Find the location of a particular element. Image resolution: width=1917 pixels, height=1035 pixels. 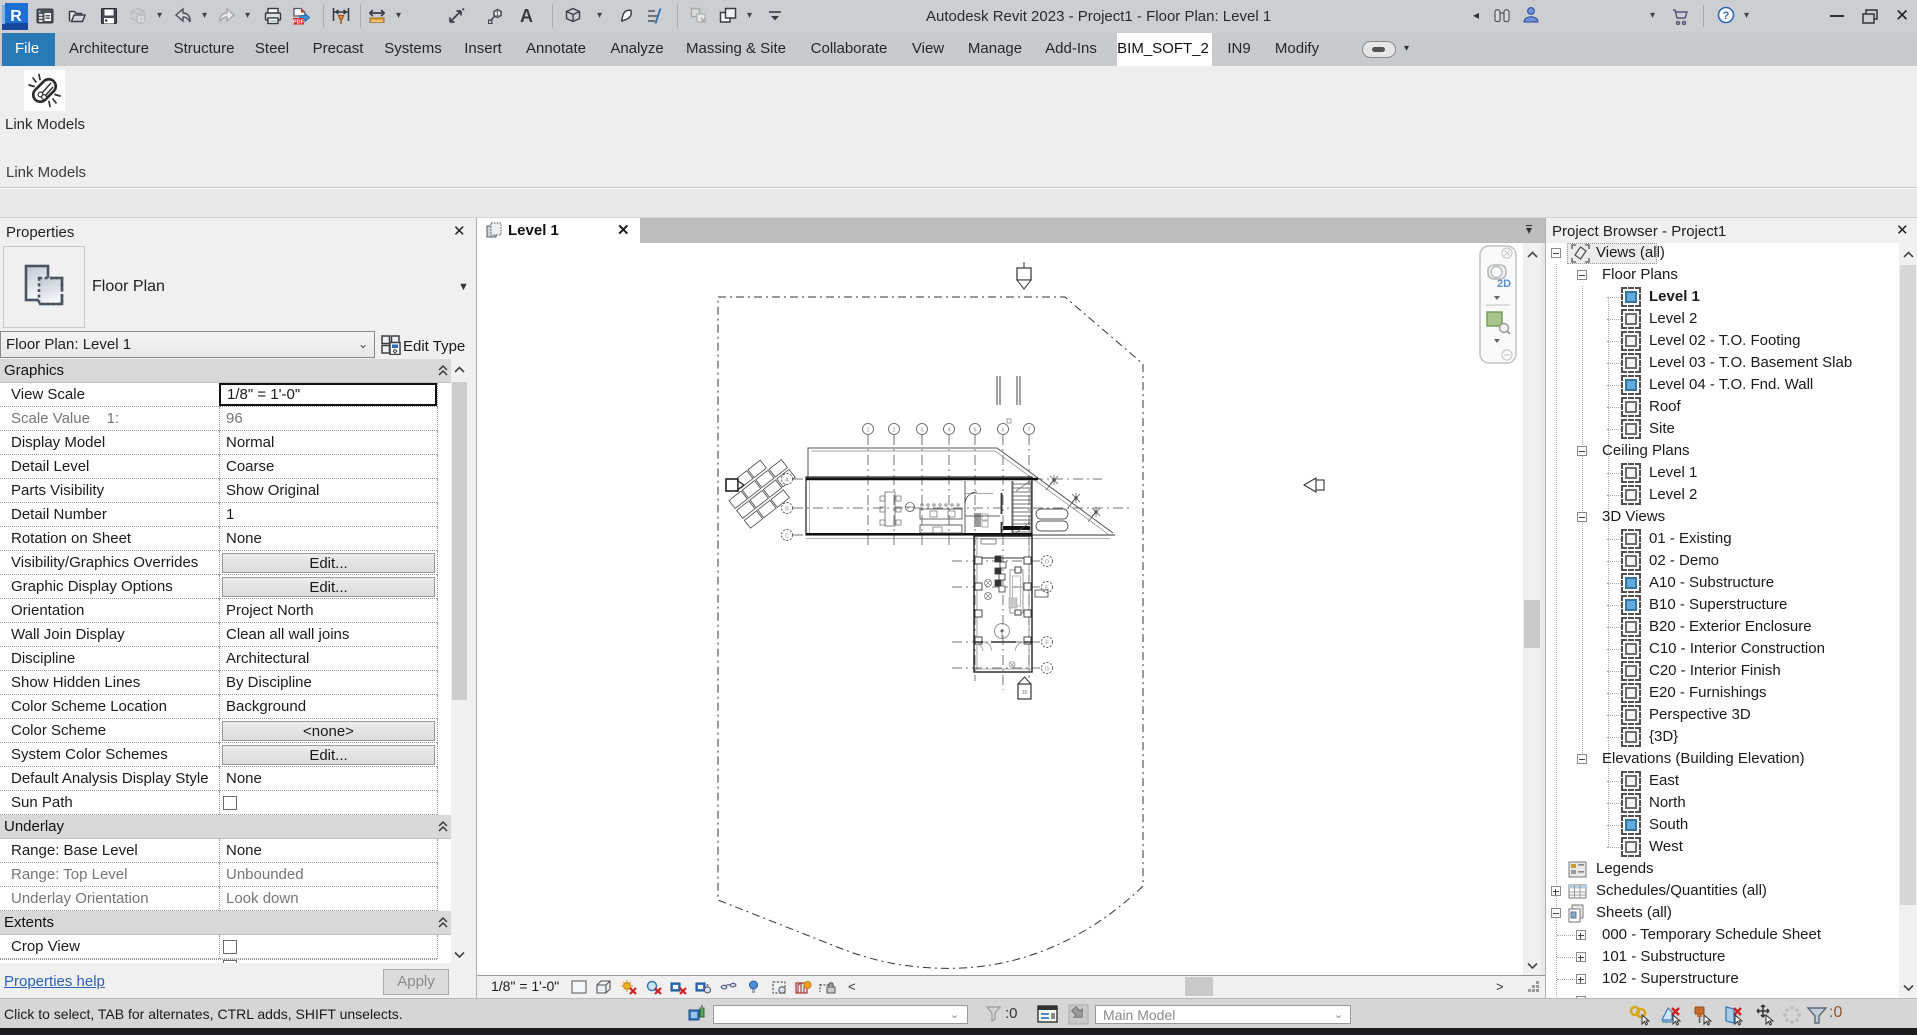

svg-text: C is located at coordinates (787, 537).